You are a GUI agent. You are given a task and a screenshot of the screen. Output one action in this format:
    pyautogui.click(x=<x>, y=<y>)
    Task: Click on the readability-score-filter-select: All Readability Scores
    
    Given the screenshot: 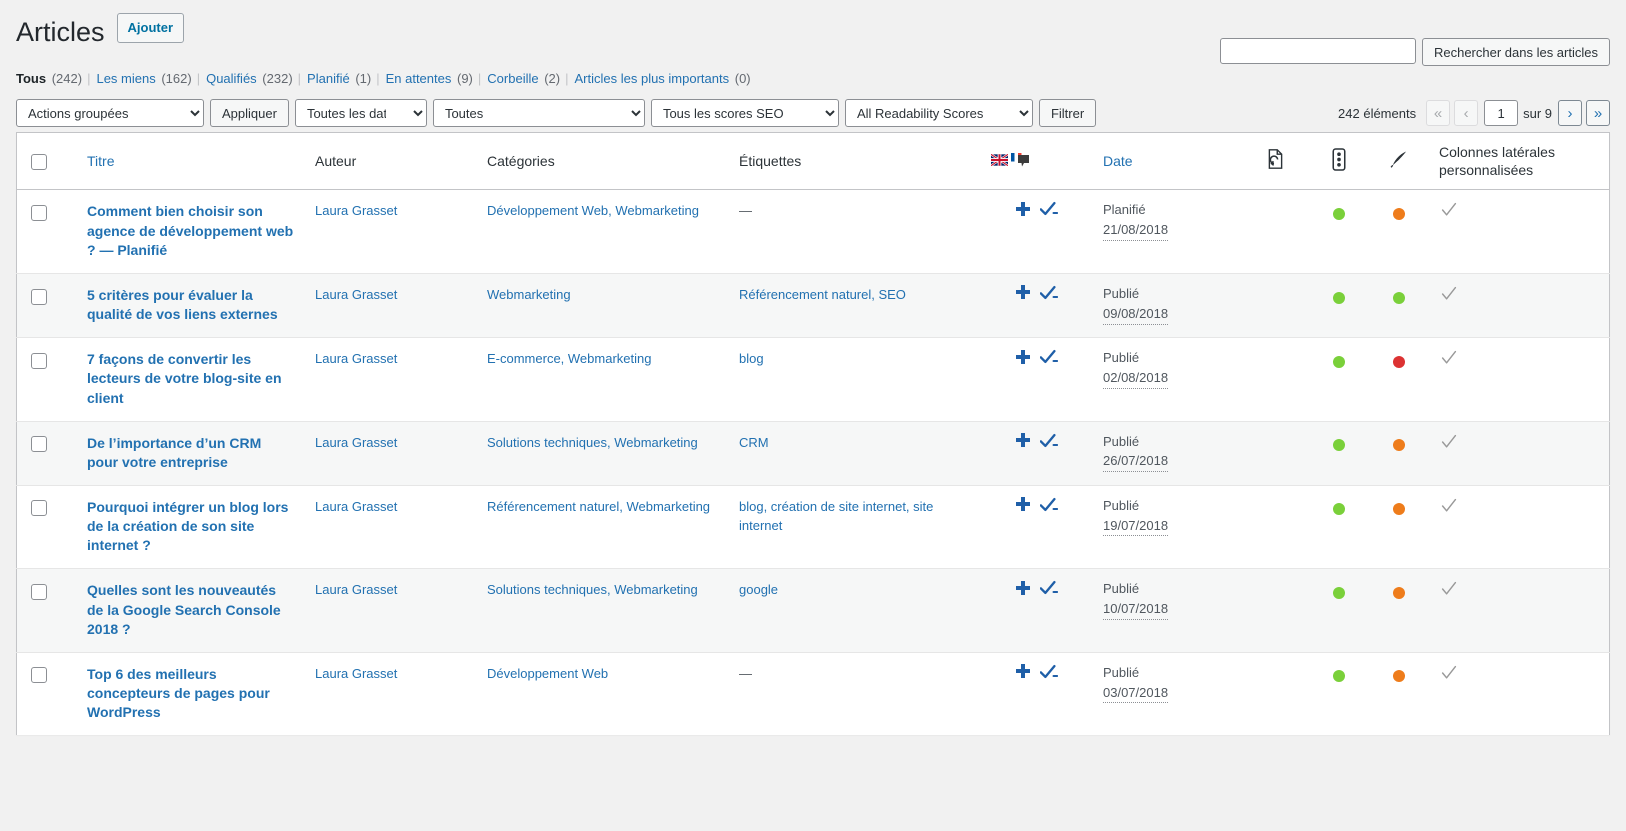 What is the action you would take?
    pyautogui.click(x=938, y=113)
    